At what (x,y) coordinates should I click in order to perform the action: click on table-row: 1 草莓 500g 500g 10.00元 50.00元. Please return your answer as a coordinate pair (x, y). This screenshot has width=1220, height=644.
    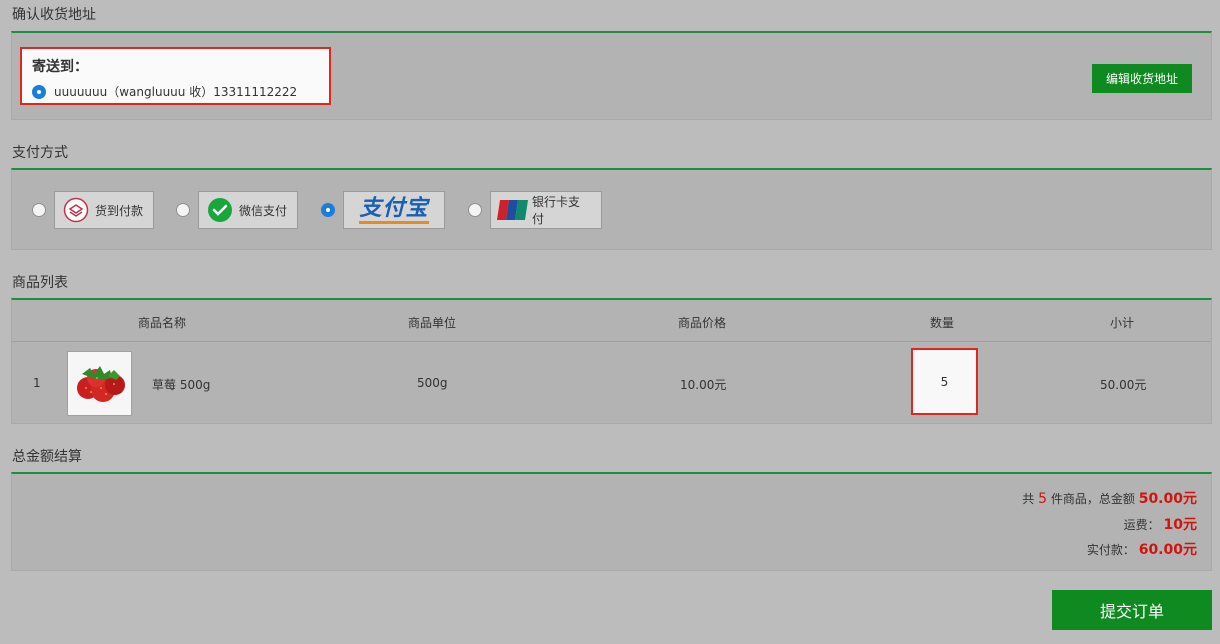
    Looking at the image, I should click on (611, 383).